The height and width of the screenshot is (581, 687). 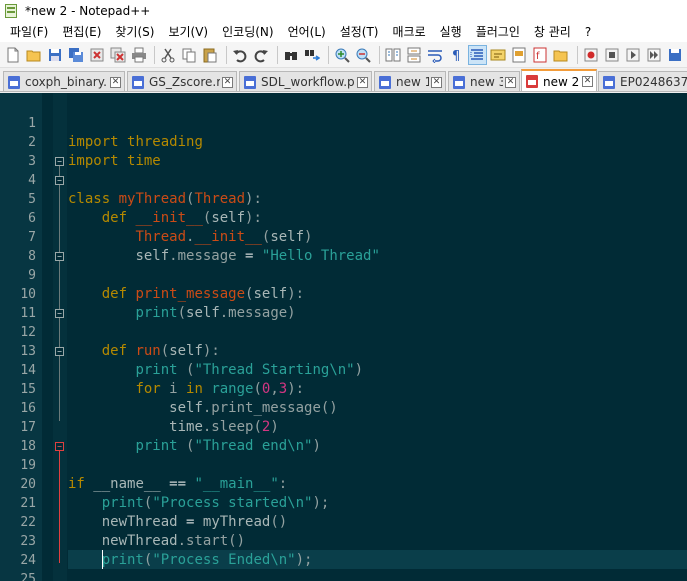 What do you see at coordinates (559, 80) in the screenshot?
I see `tab-new-2: new 2 ✕` at bounding box center [559, 80].